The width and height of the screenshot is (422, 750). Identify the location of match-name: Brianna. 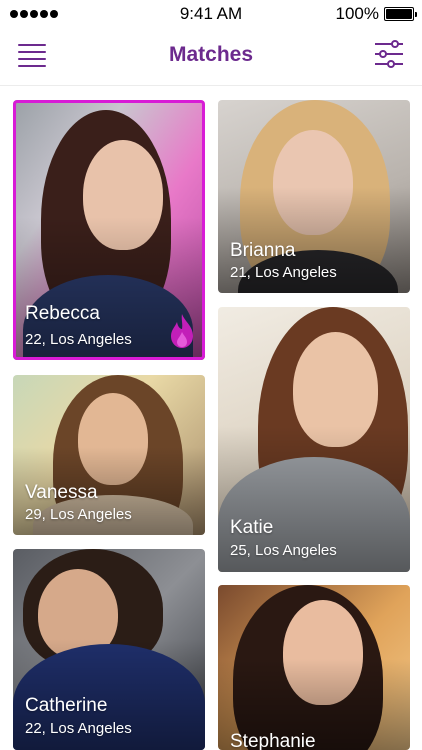
(263, 250).